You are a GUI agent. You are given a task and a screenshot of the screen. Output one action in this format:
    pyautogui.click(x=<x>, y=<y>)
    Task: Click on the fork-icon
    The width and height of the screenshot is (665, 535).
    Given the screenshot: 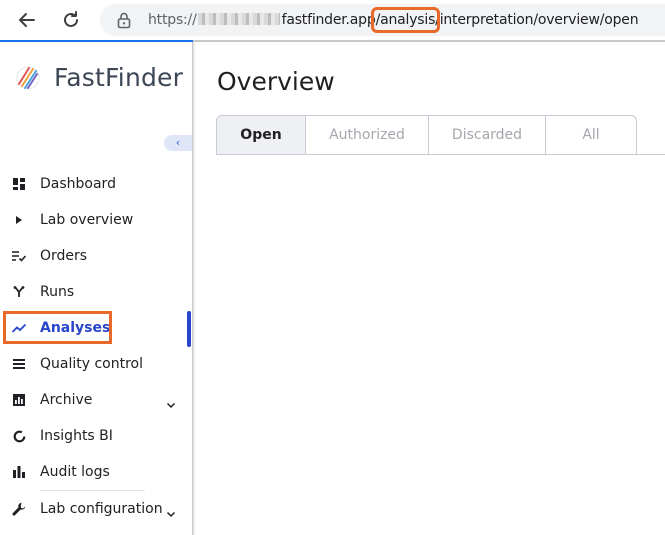 What is the action you would take?
    pyautogui.click(x=19, y=292)
    